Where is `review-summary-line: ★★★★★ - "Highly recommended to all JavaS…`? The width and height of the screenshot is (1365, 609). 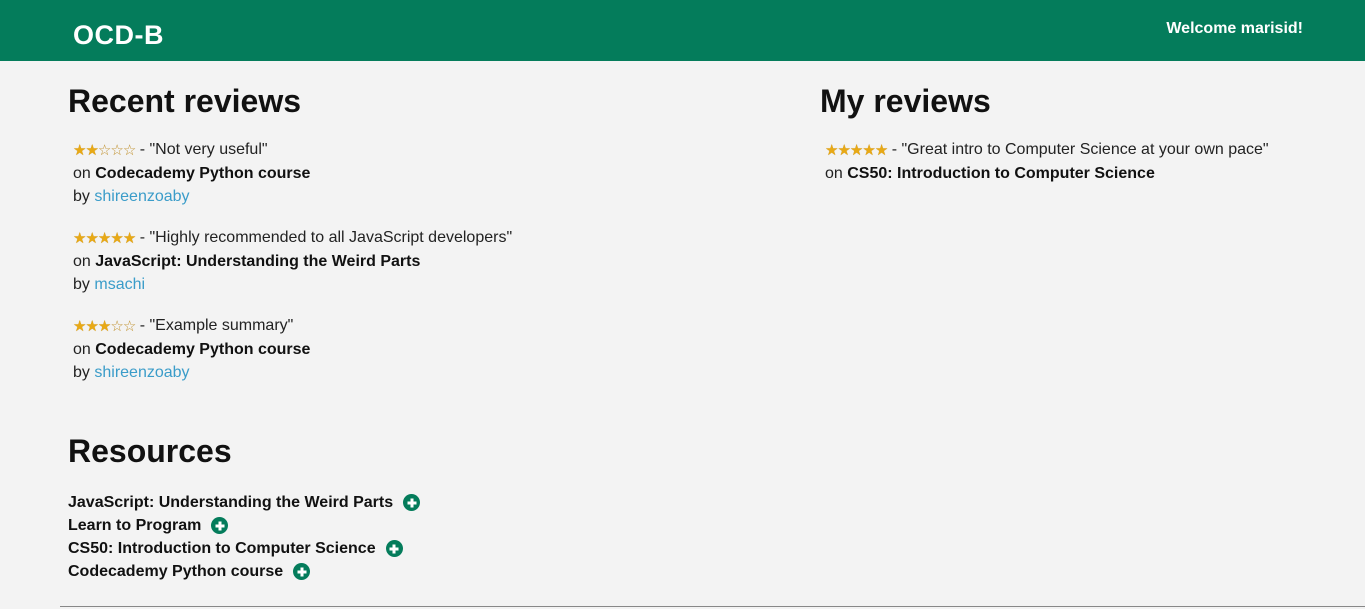 review-summary-line: ★★★★★ - "Highly recommended to all JavaS… is located at coordinates (418, 238).